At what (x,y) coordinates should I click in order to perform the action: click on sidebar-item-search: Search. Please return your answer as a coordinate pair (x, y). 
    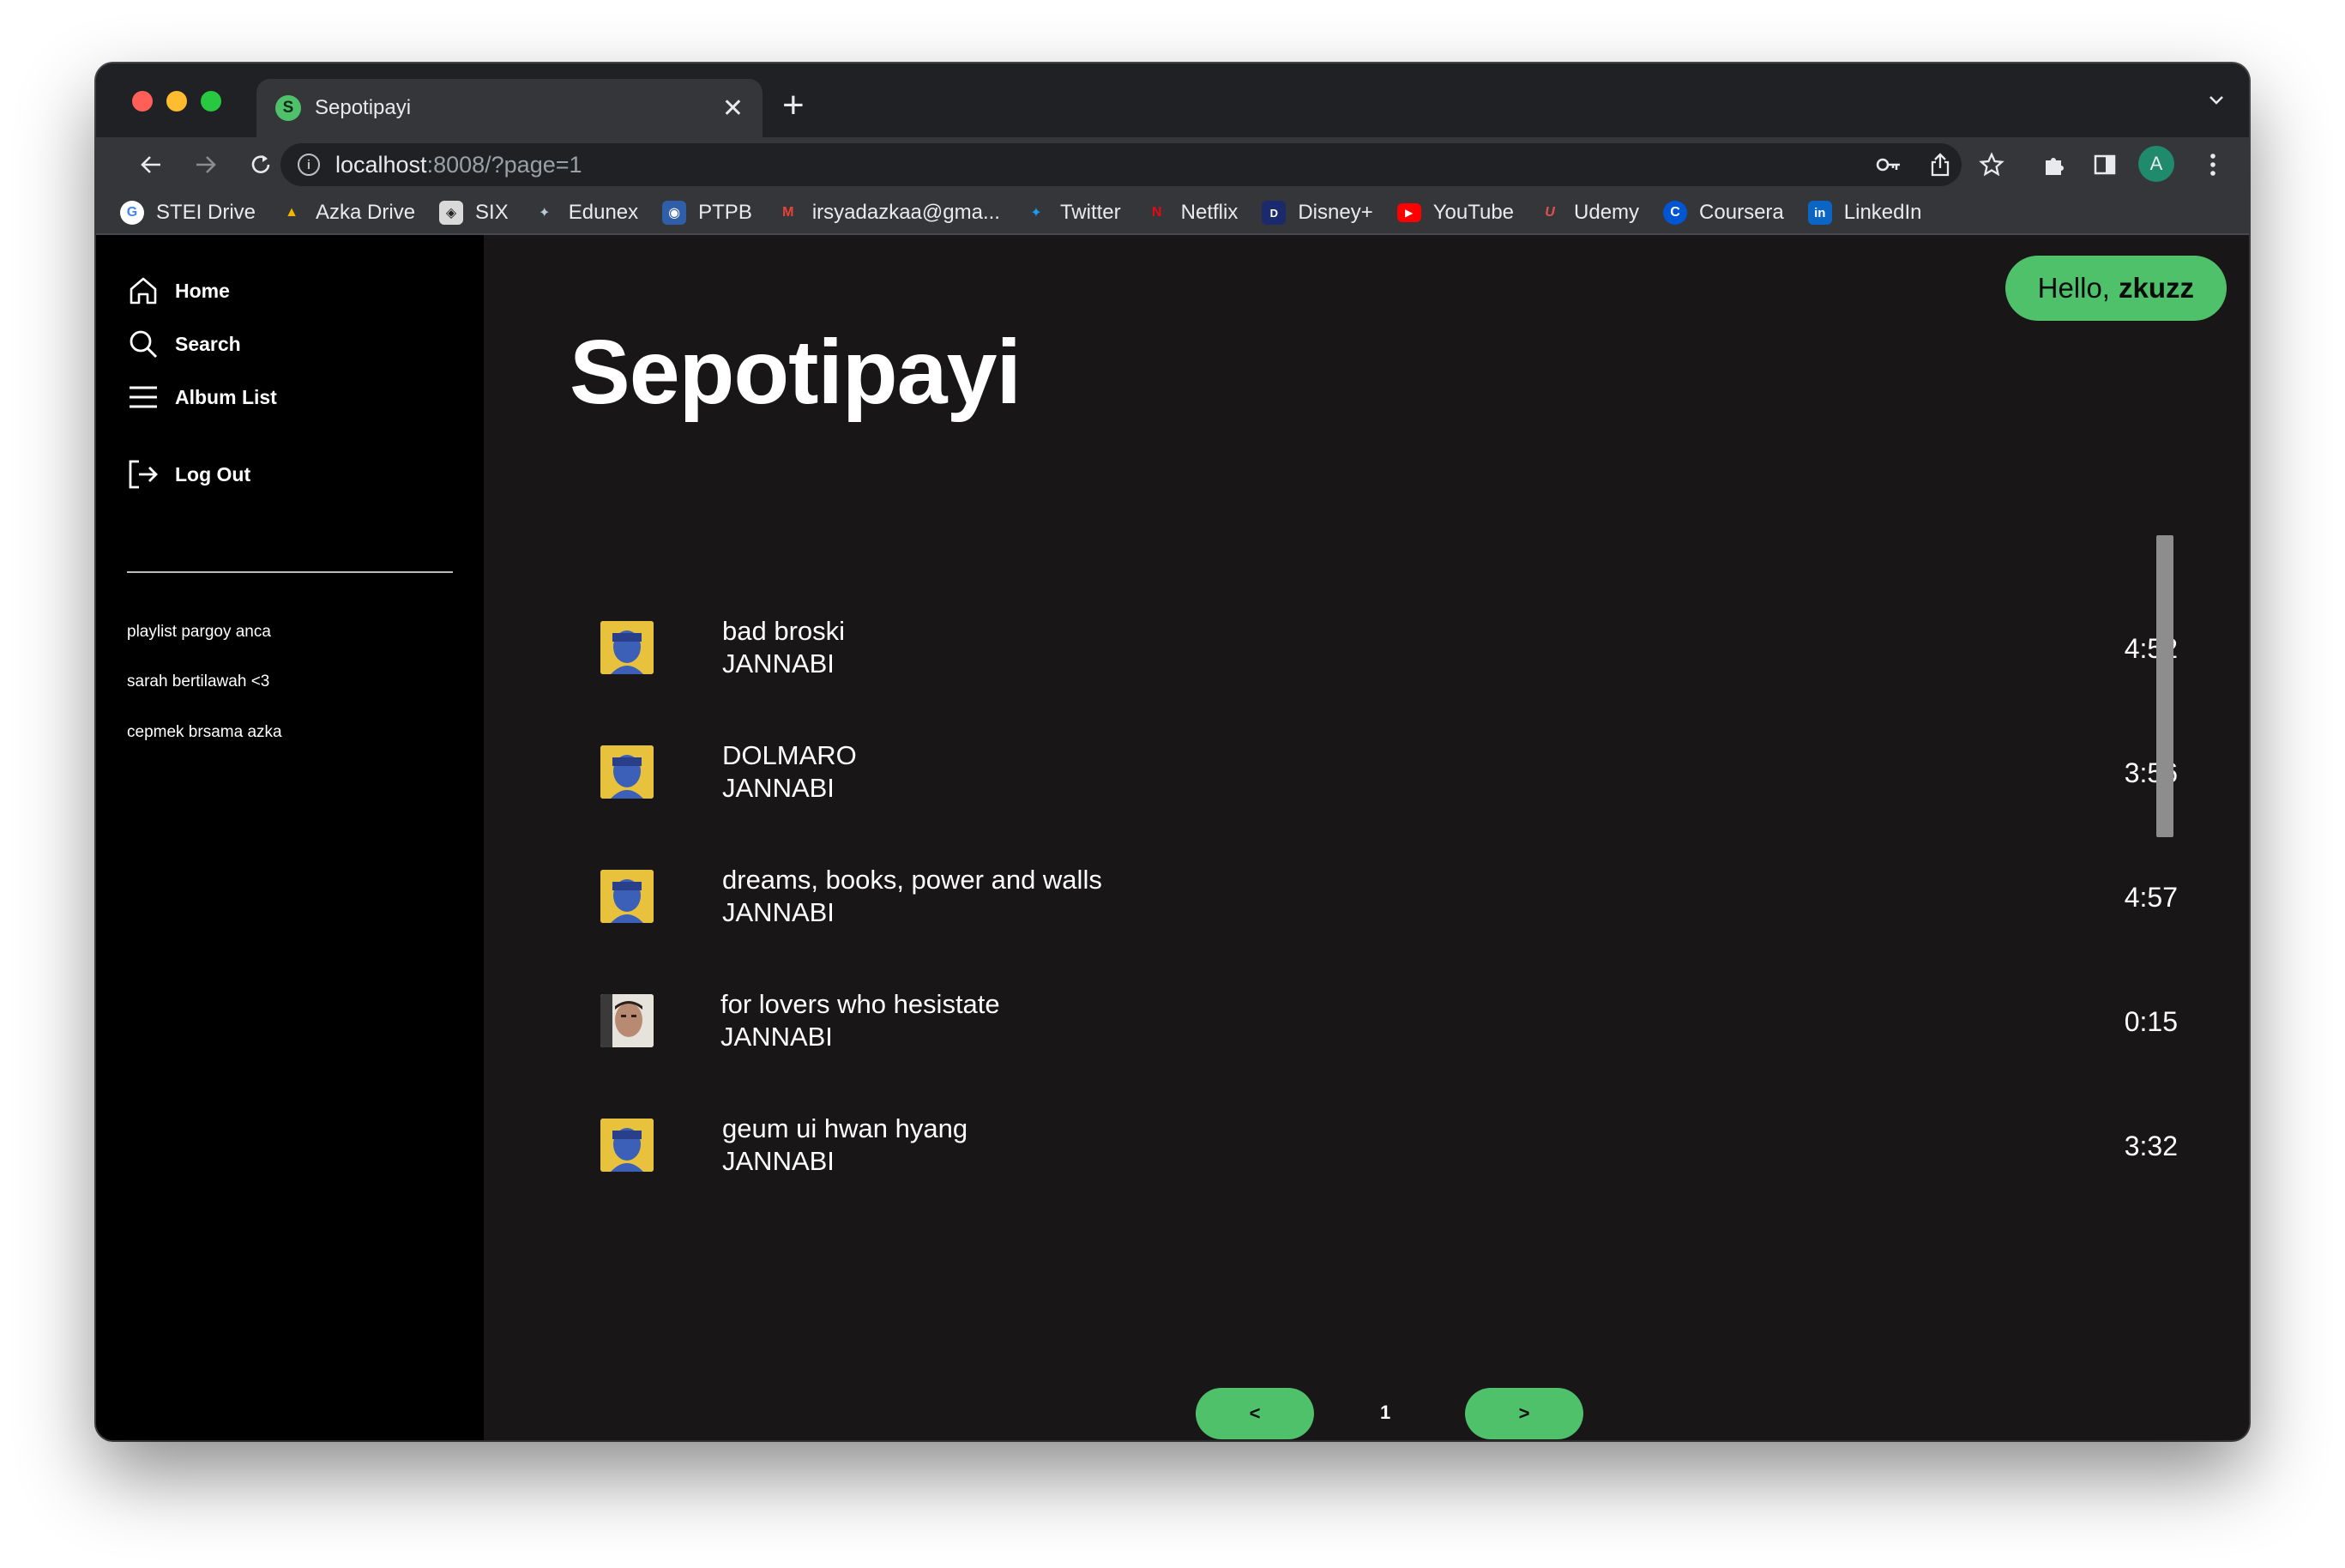
    Looking at the image, I should click on (184, 344).